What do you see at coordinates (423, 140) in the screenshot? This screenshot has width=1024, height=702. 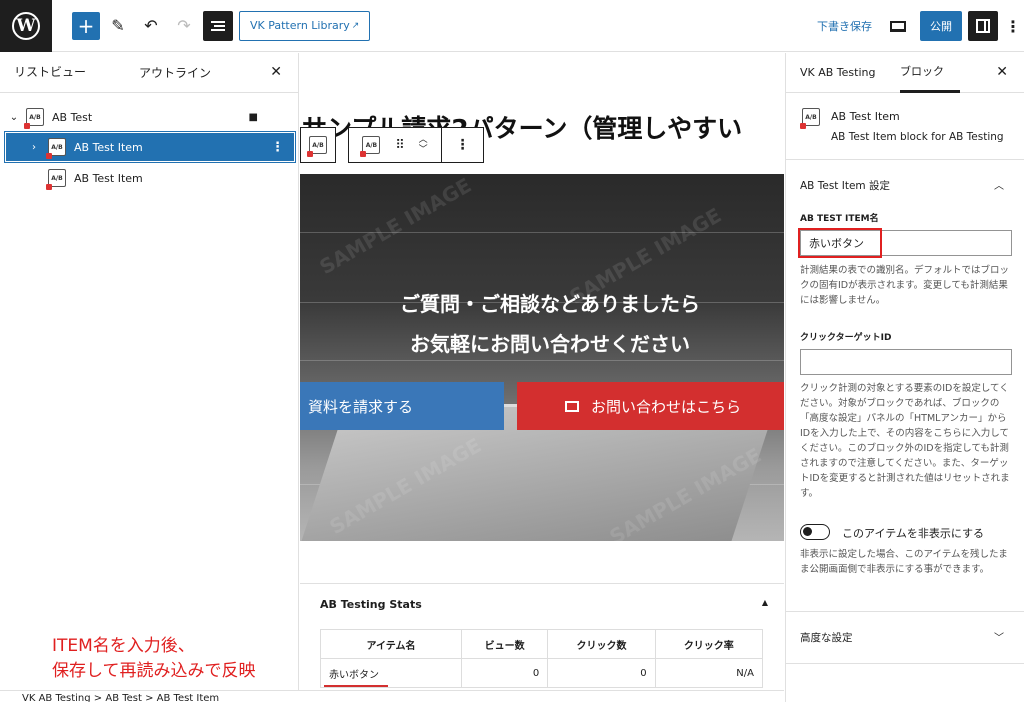 I see `move-up-icon: ︿` at bounding box center [423, 140].